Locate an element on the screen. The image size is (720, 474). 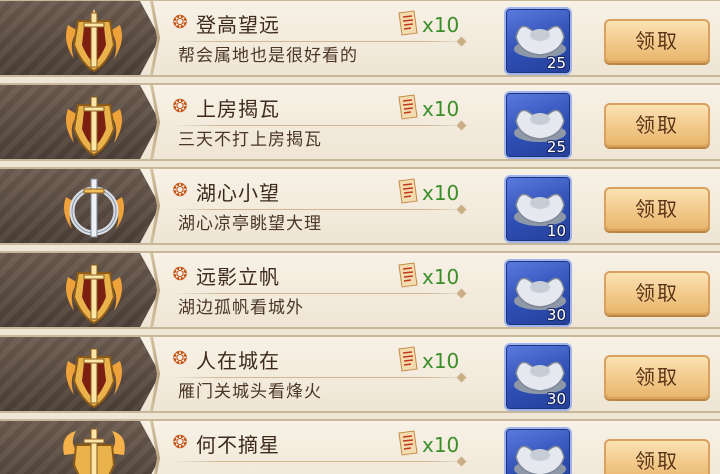
task-title: 上房揭瓦 is located at coordinates (238, 109).